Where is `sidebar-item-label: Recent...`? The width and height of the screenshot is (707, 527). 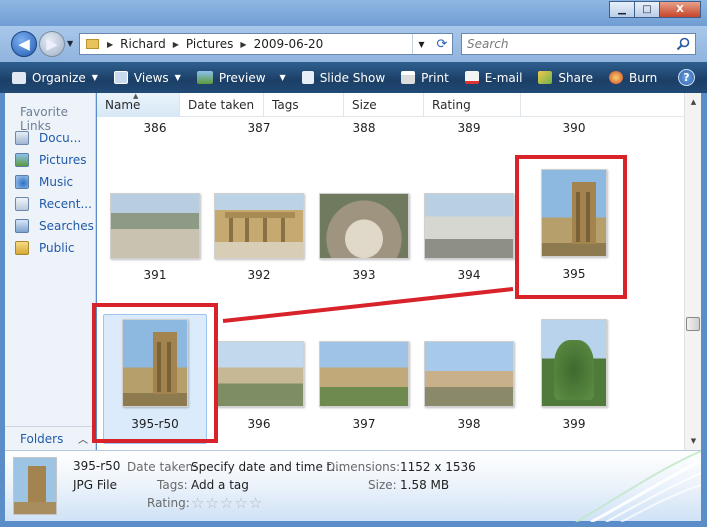
sidebar-item-label: Recent... is located at coordinates (65, 204).